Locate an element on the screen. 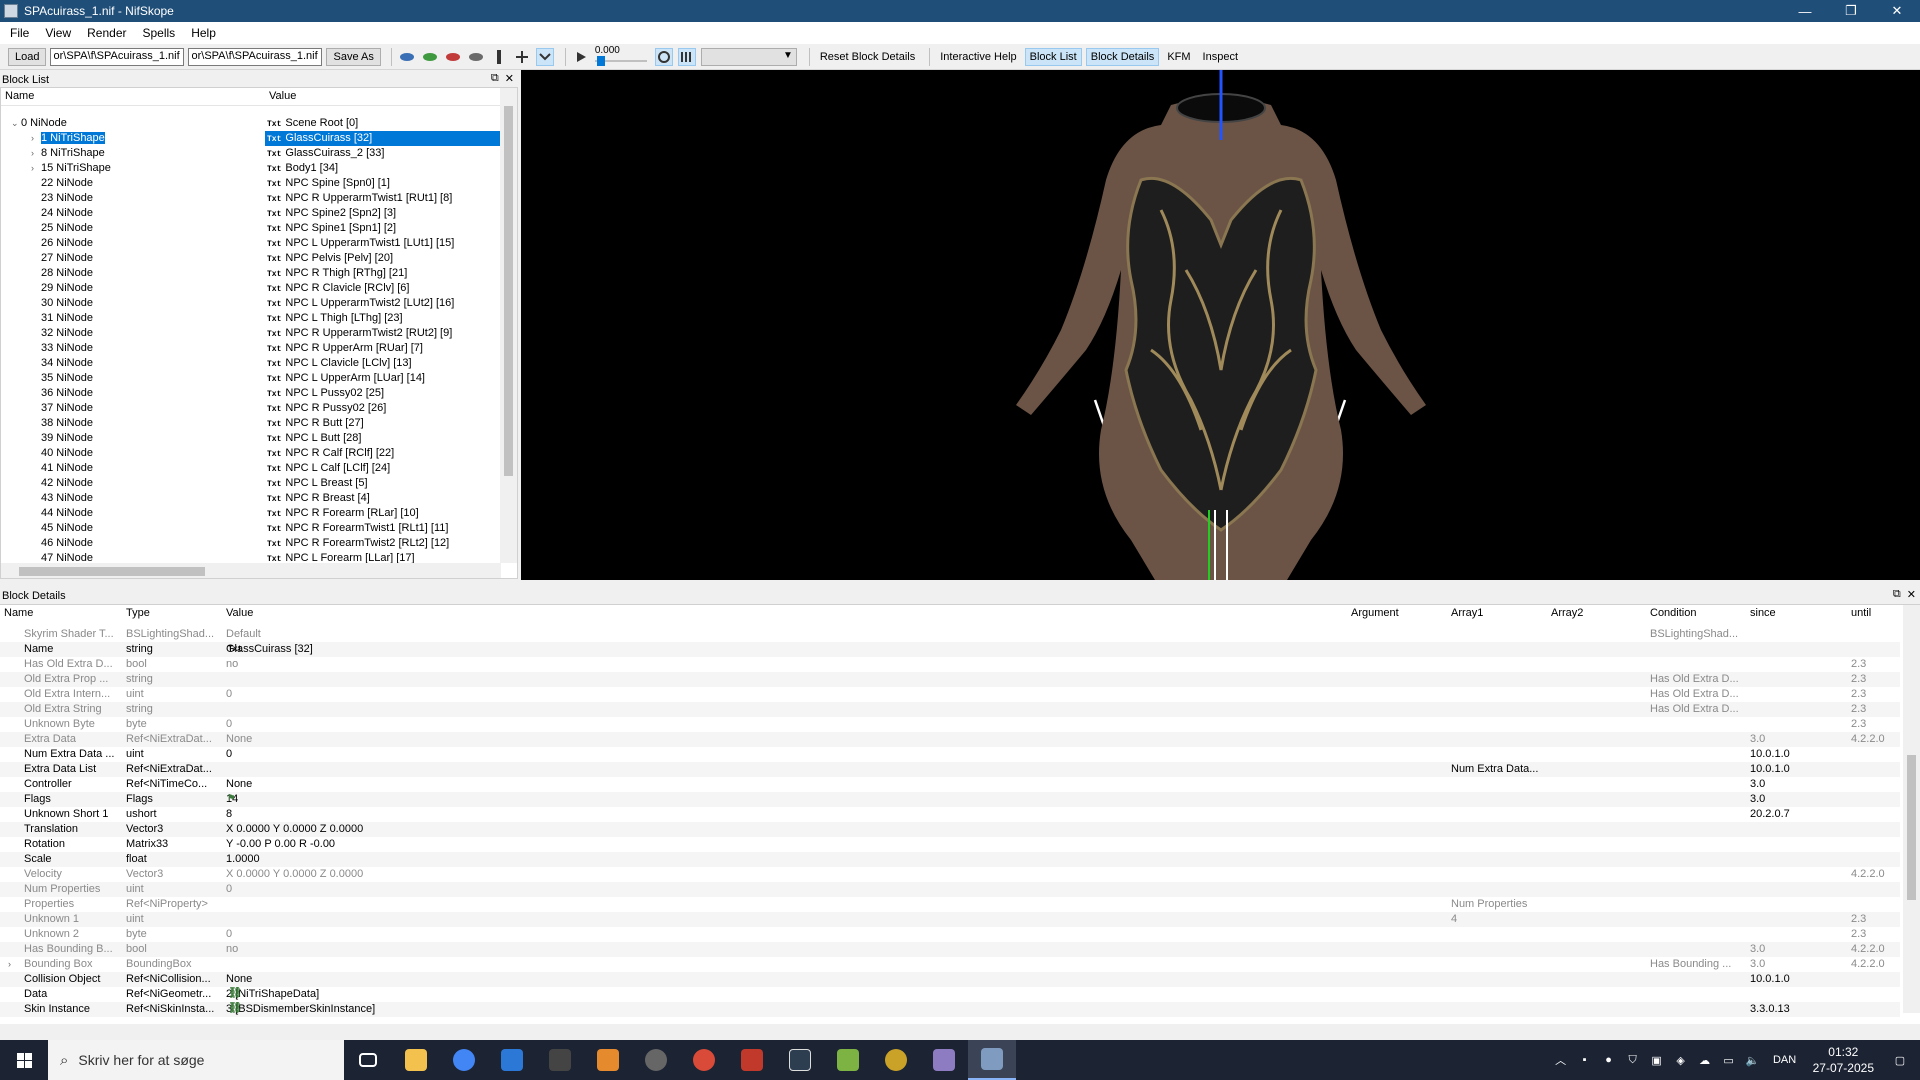 This screenshot has height=1080, width=1920. detail-row: Data Ref<NiGeometr... ⛓ 2 [NiTriShapeData] is located at coordinates (950, 994).